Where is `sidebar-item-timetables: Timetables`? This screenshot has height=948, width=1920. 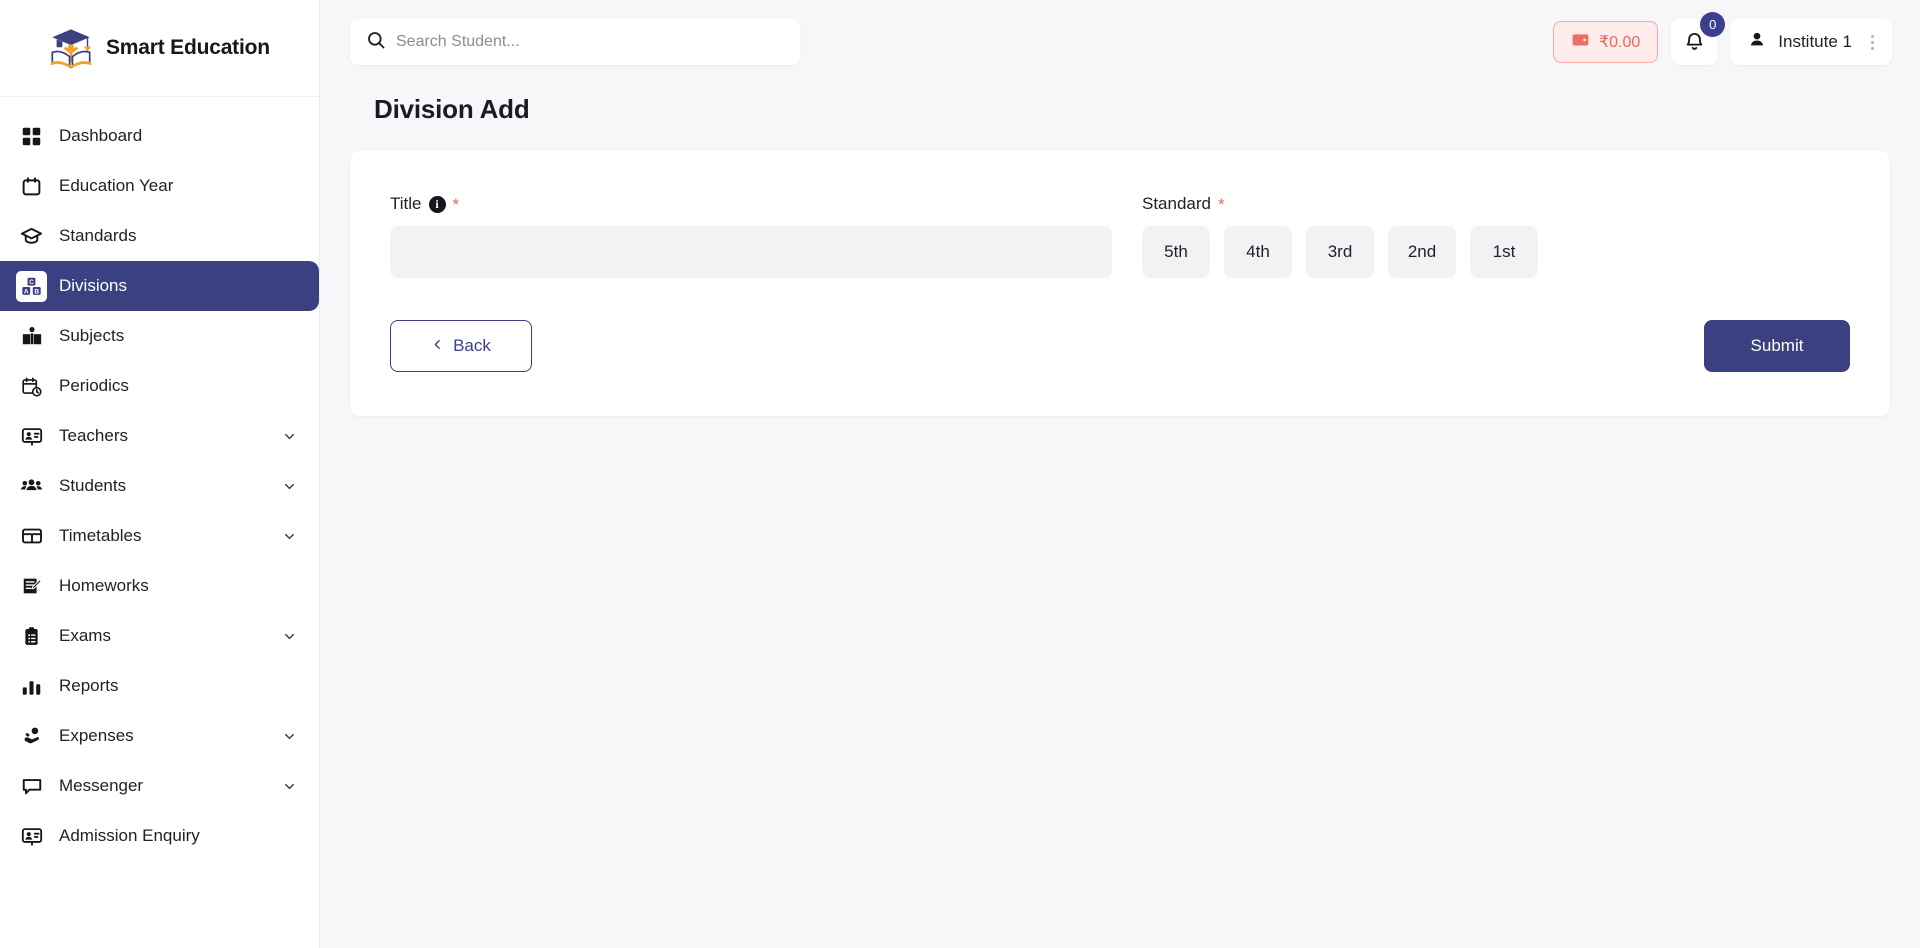 sidebar-item-timetables: Timetables is located at coordinates (159, 536).